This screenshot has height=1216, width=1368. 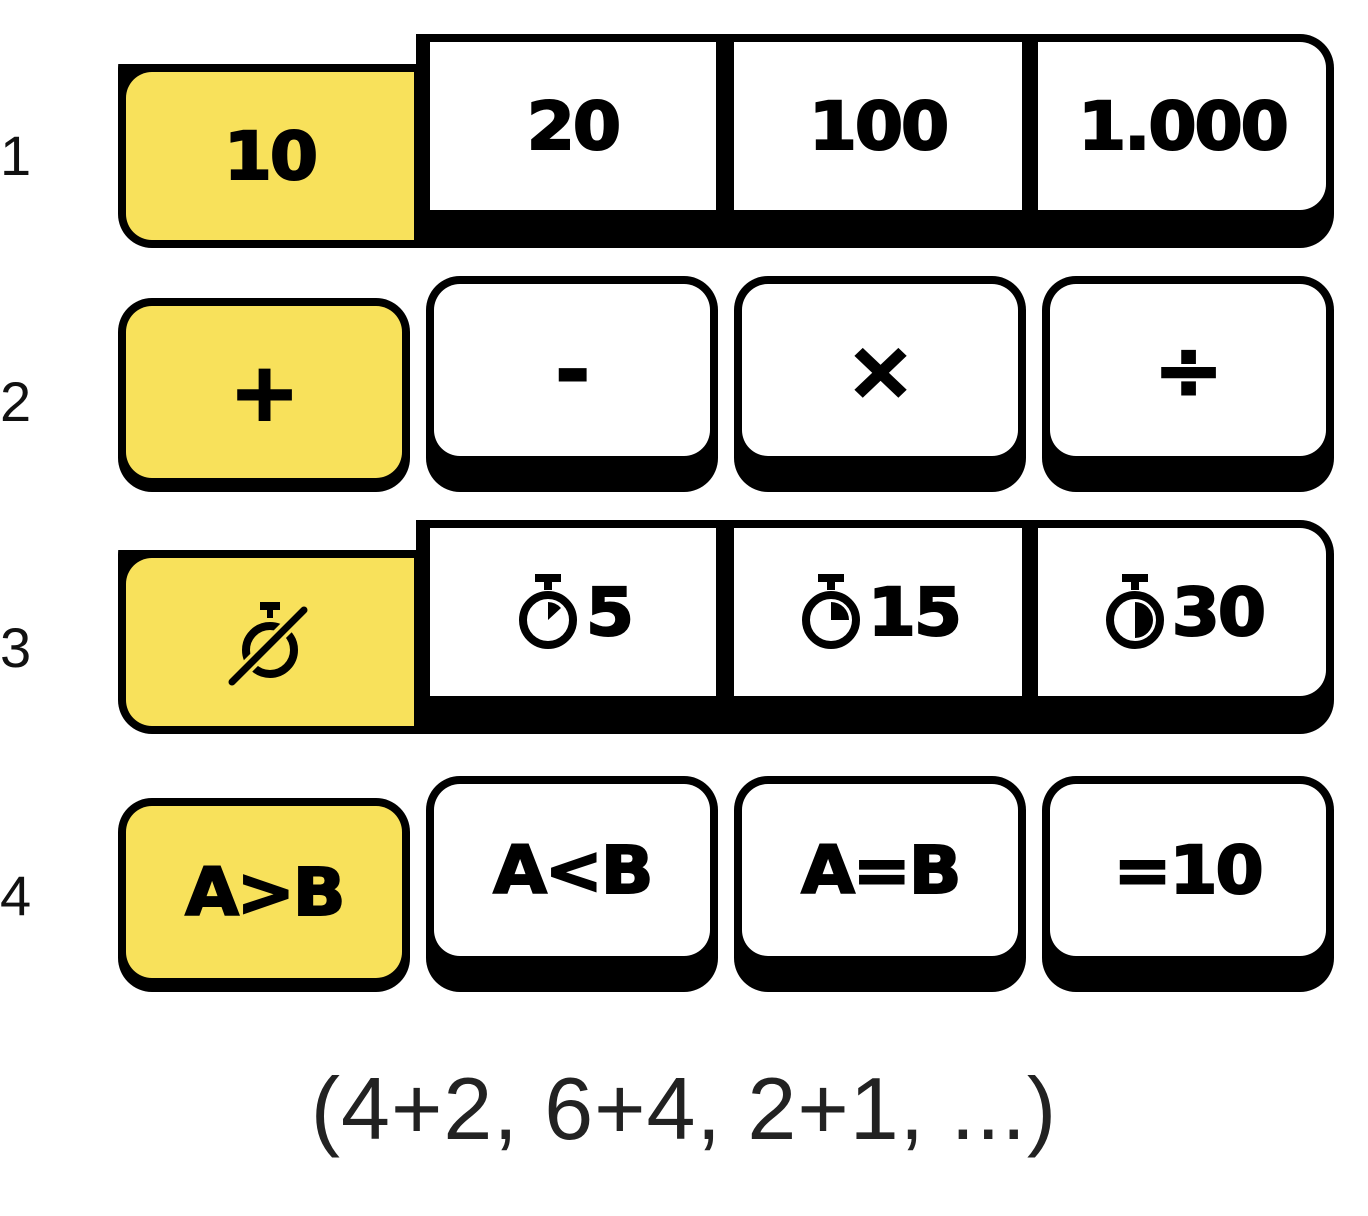 I want to click on option-20-button: 20, so click(x=573, y=126).